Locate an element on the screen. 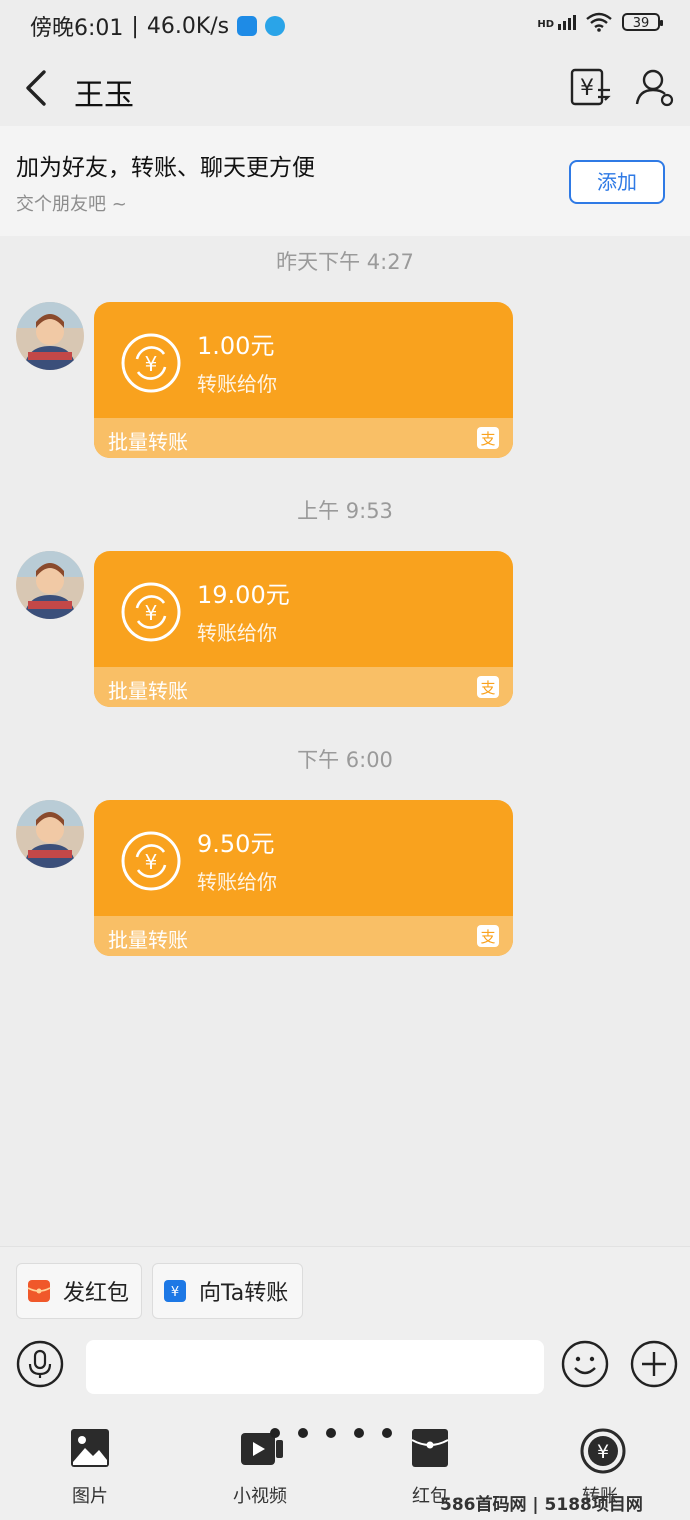  network-speed: 46.0K/s is located at coordinates (188, 26).